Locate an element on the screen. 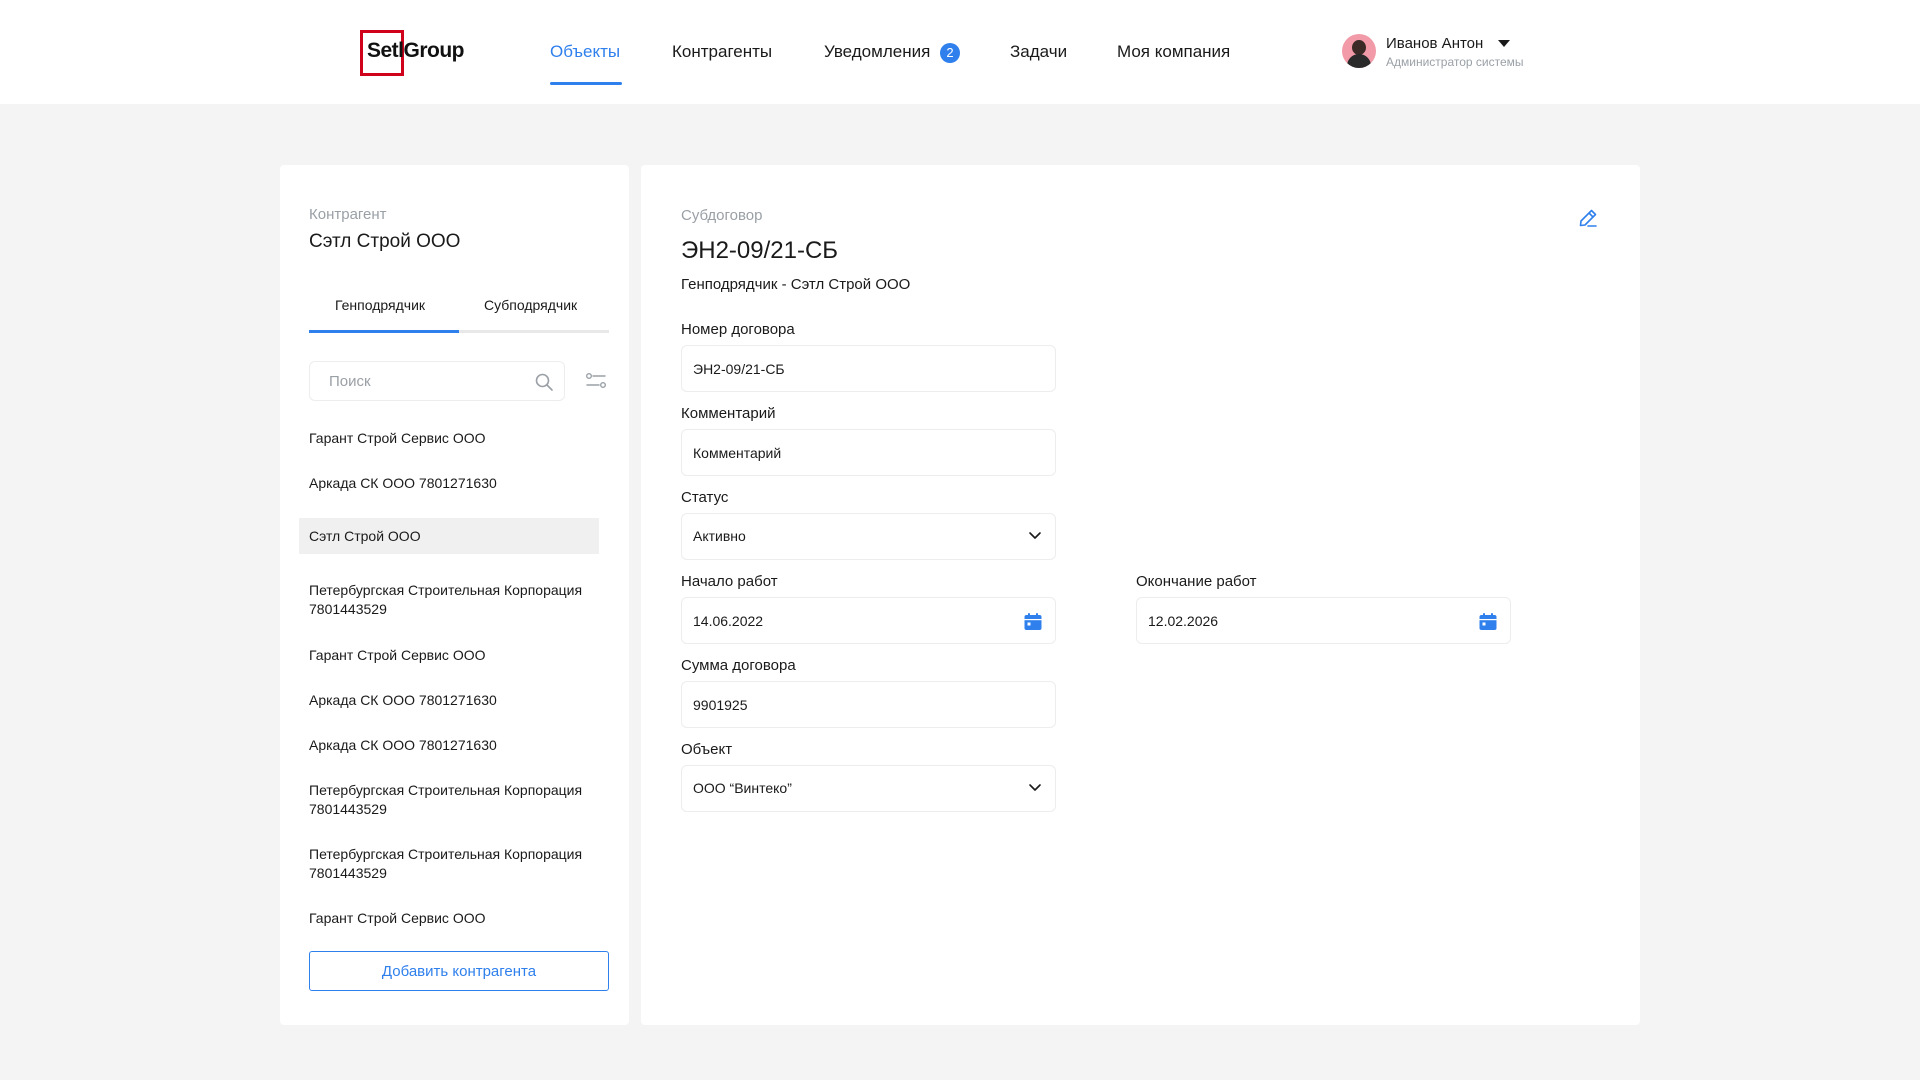 This screenshot has width=1920, height=1080. contract-number-label: Номер договора is located at coordinates (738, 329).